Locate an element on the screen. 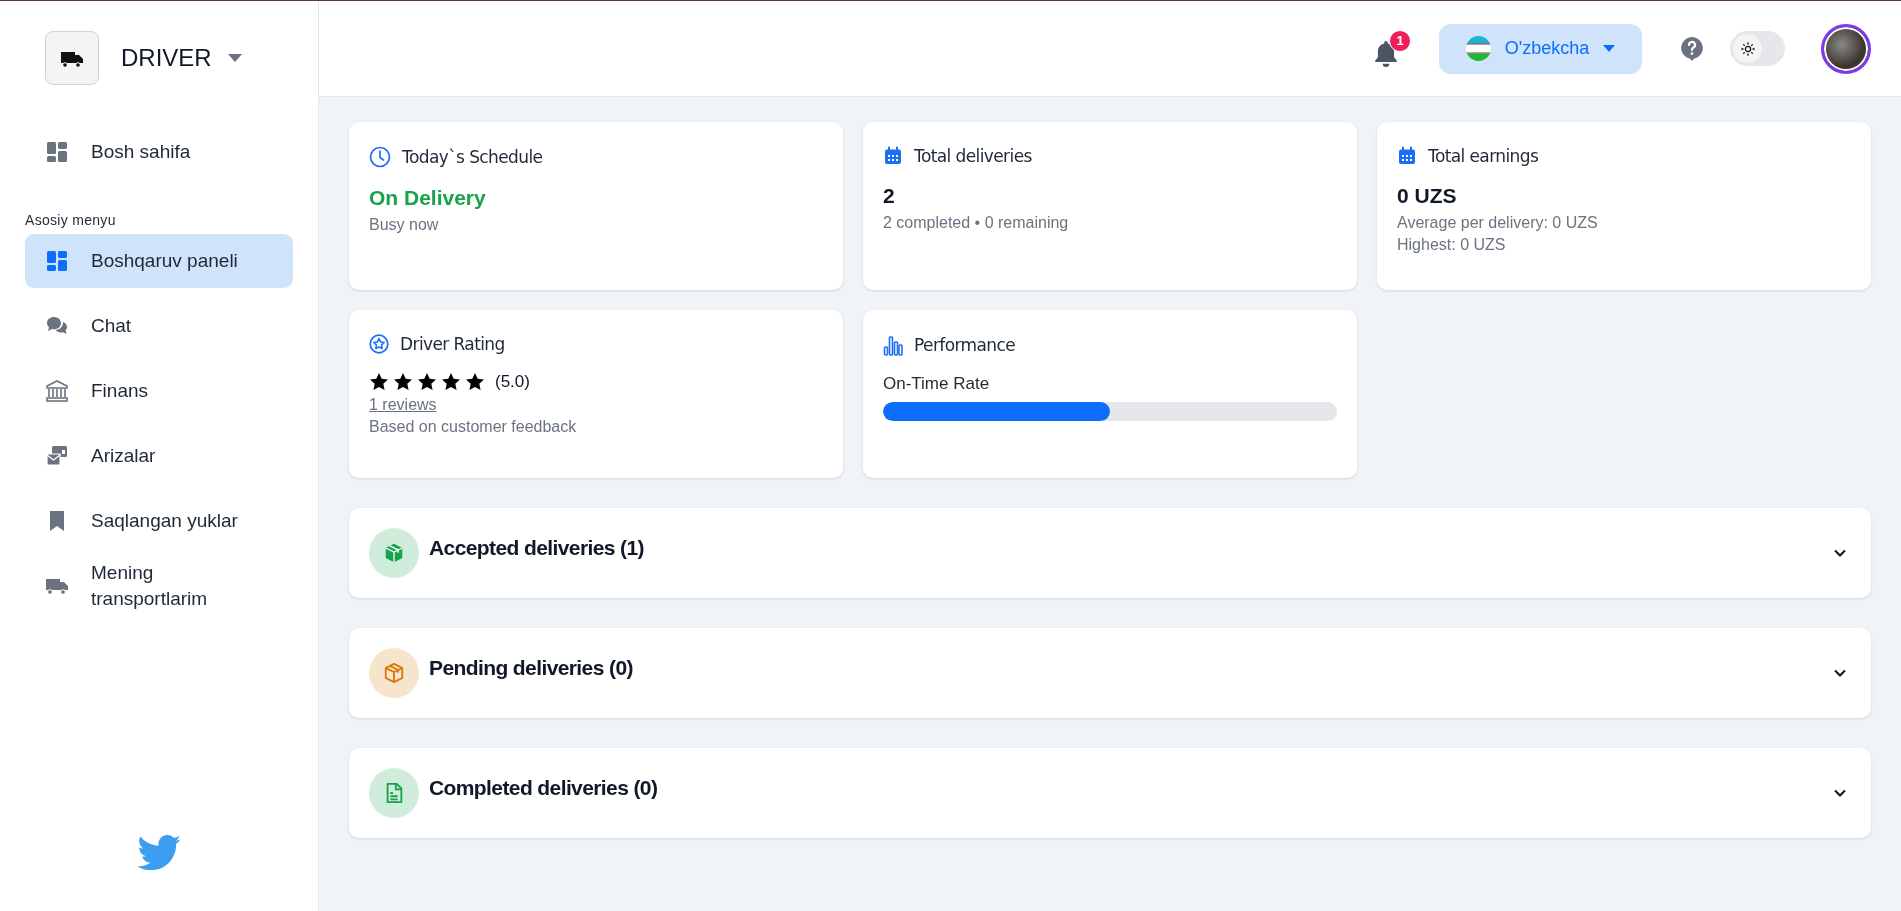 The width and height of the screenshot is (1901, 911). nav-item: Chat is located at coordinates (159, 326).